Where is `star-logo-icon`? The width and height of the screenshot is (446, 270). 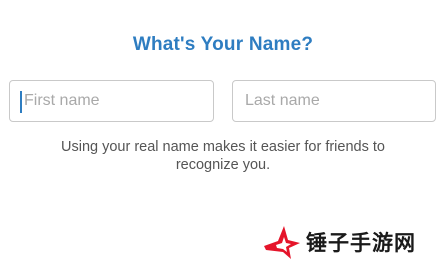 star-logo-icon is located at coordinates (282, 242).